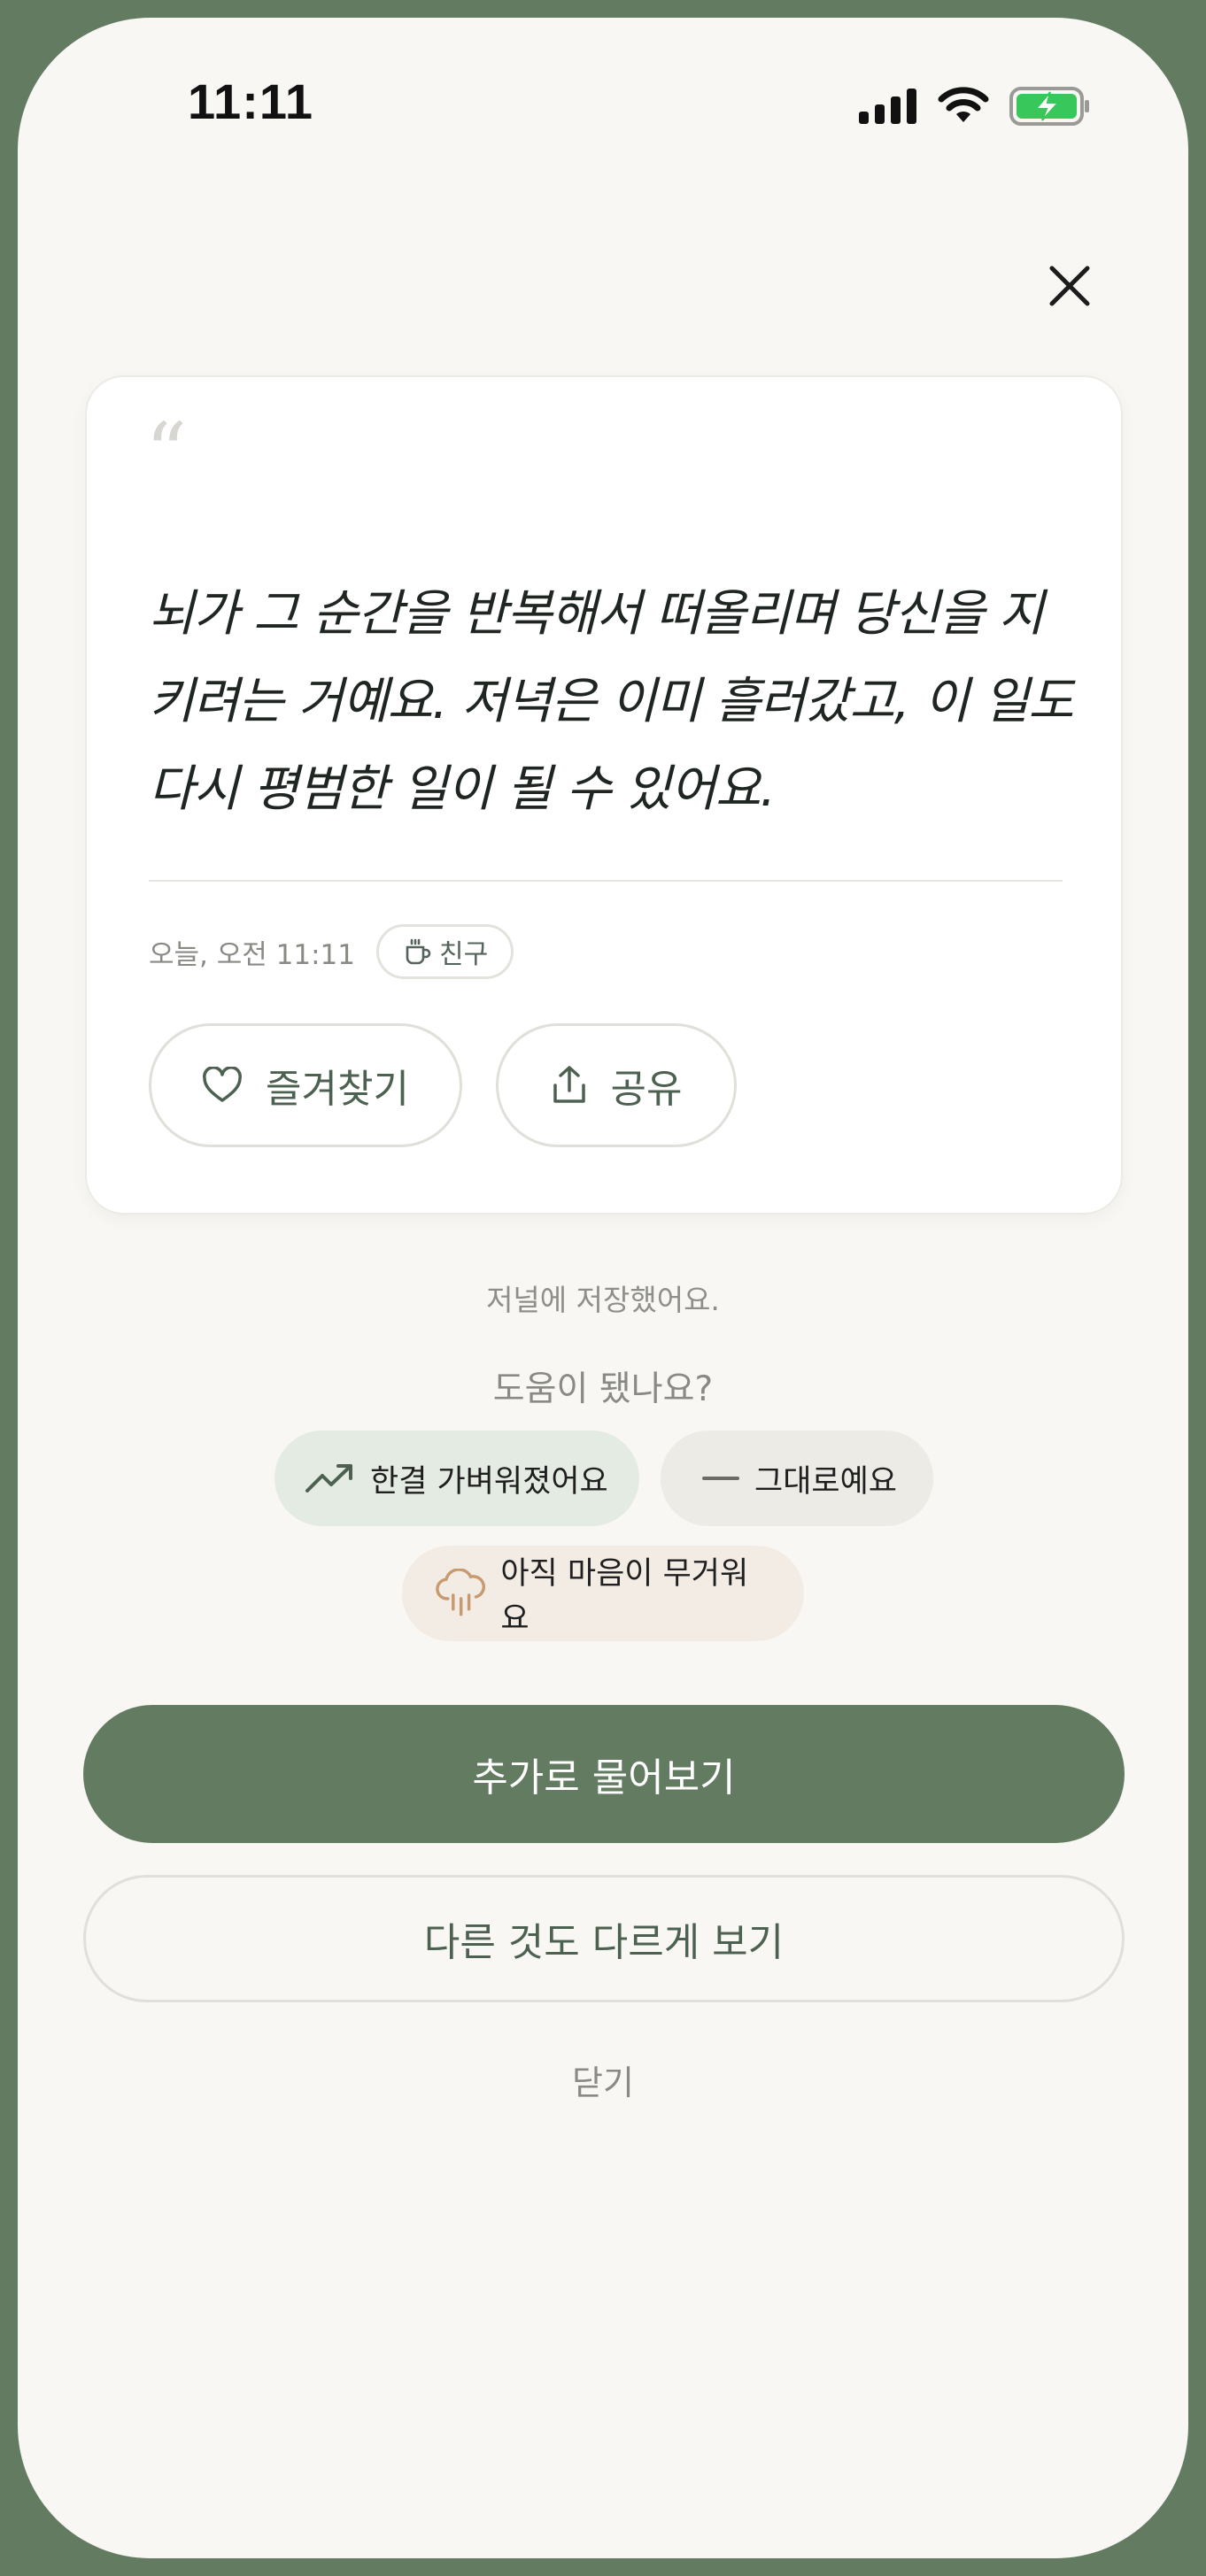 The height and width of the screenshot is (2576, 1206). I want to click on timestamp: 오늘, 오전 11:11, so click(252, 954).